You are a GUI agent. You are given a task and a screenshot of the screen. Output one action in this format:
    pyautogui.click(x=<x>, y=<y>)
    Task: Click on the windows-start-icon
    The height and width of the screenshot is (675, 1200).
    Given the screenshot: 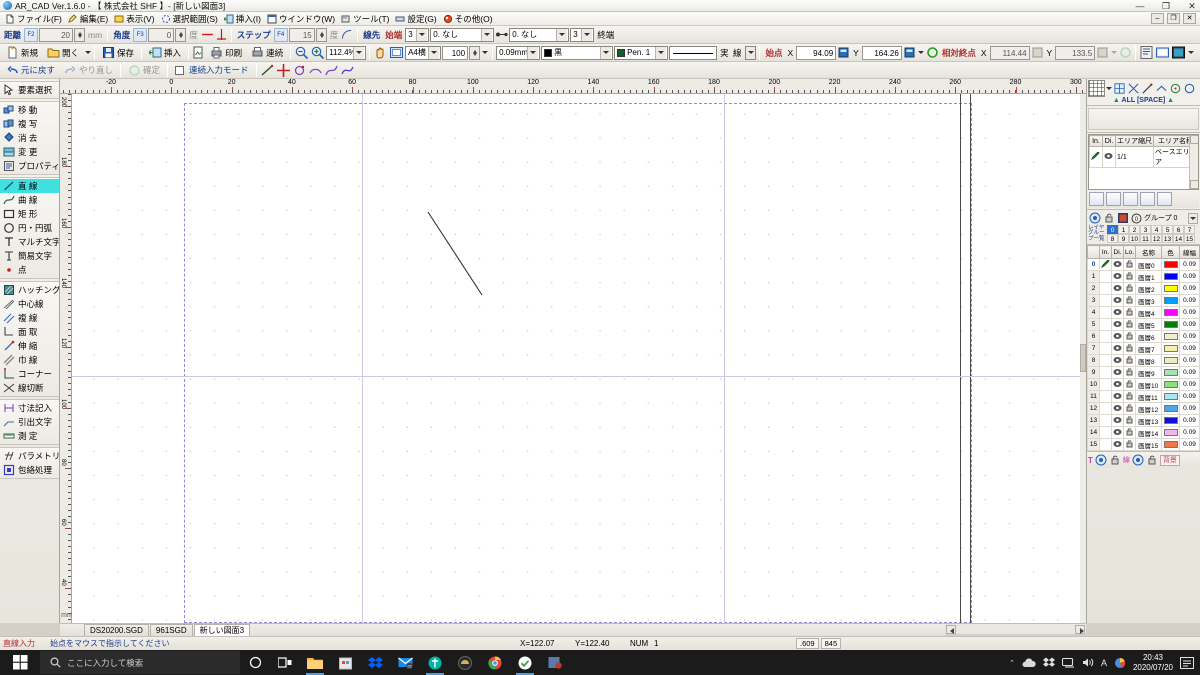 What is the action you would take?
    pyautogui.click(x=20, y=662)
    